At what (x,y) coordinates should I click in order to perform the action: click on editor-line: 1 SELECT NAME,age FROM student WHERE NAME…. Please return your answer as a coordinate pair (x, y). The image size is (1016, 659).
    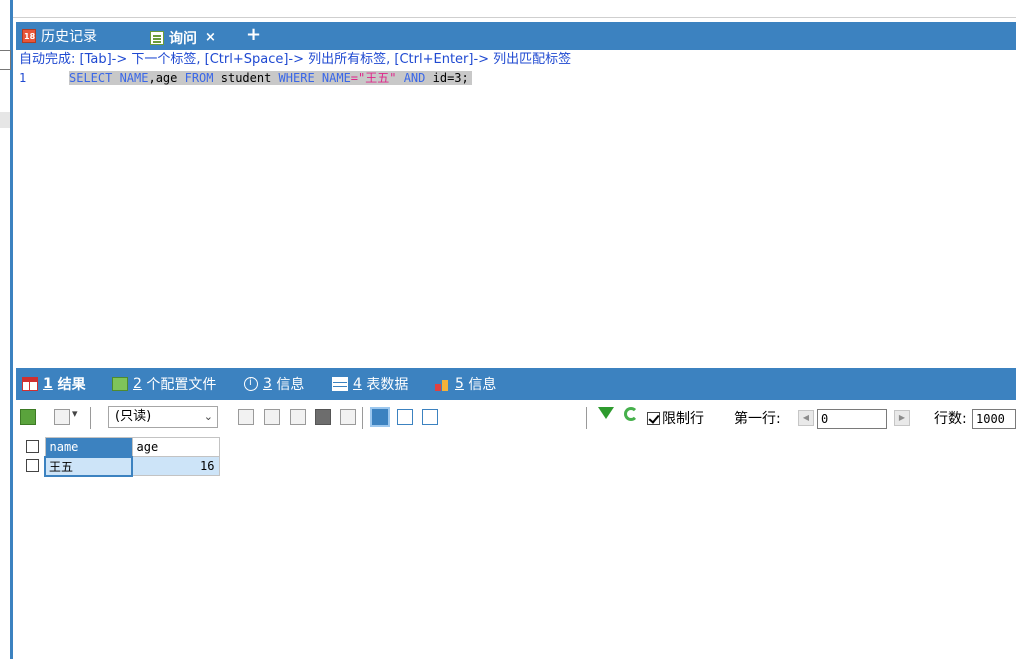
    Looking at the image, I should click on (245, 78).